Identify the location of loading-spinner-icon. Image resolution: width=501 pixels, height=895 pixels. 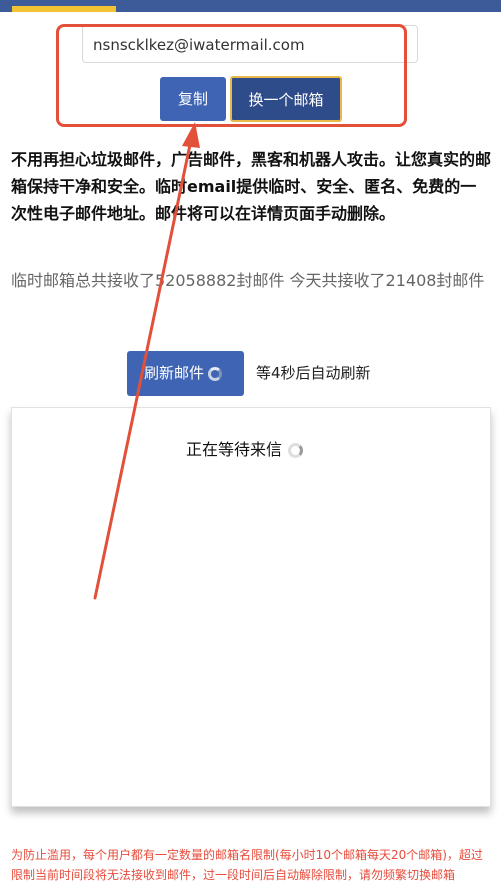
(215, 373).